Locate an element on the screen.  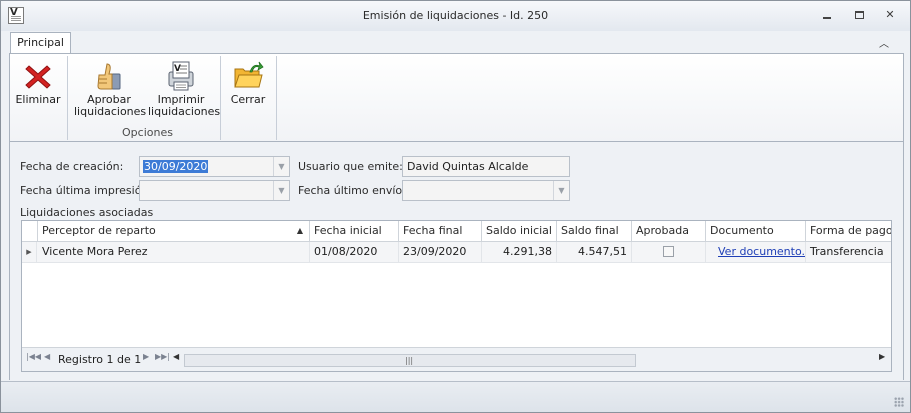
registro-counter: Registro 1 de 1 is located at coordinates (100, 359).